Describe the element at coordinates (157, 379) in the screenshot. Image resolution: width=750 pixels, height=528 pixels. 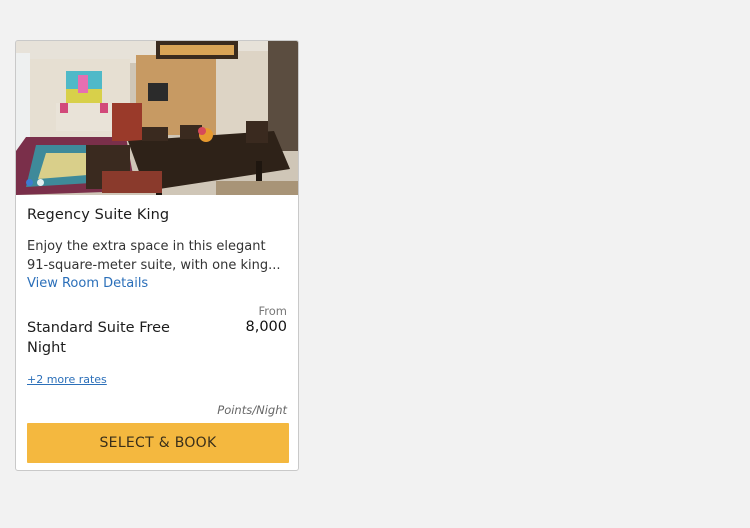
I see `more-rates-link: +2 more rates` at that location.